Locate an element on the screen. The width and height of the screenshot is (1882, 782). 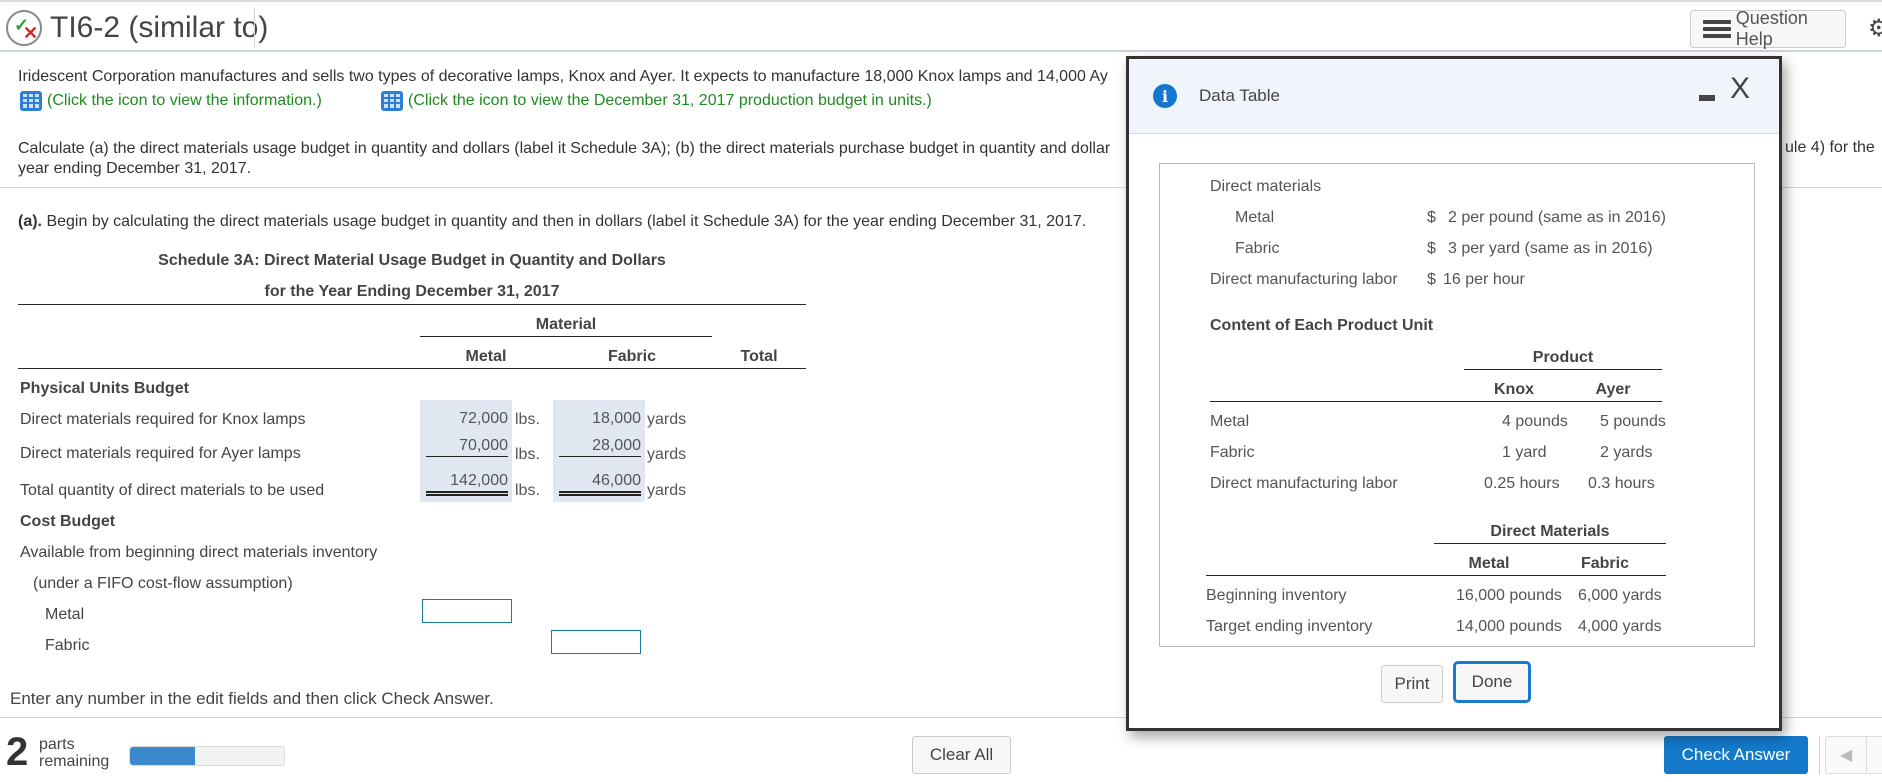
dm-column-fabric: Fabric is located at coordinates (1604, 563).